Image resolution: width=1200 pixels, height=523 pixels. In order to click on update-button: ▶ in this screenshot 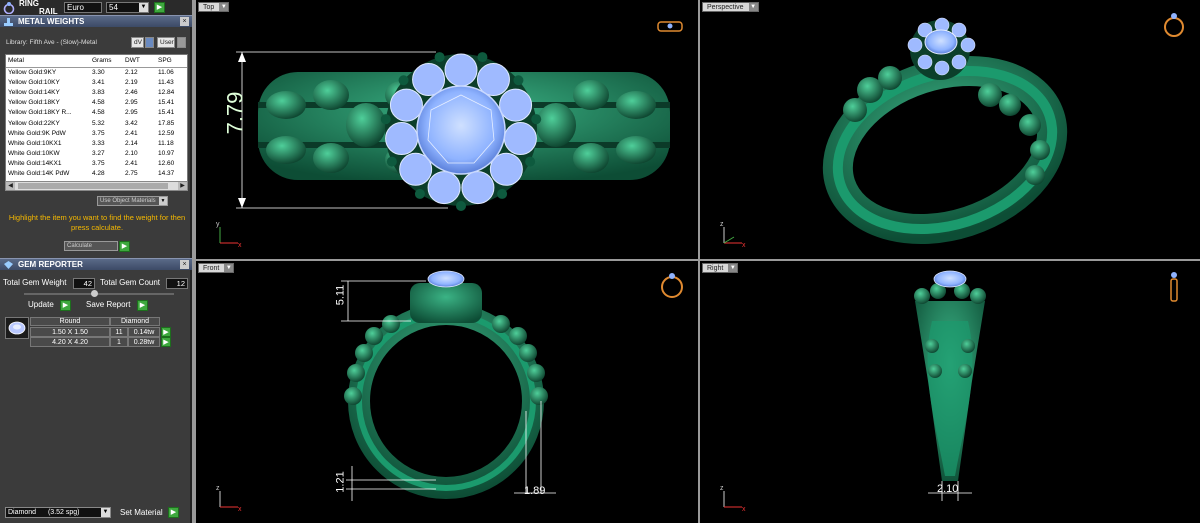, I will do `click(65, 305)`.